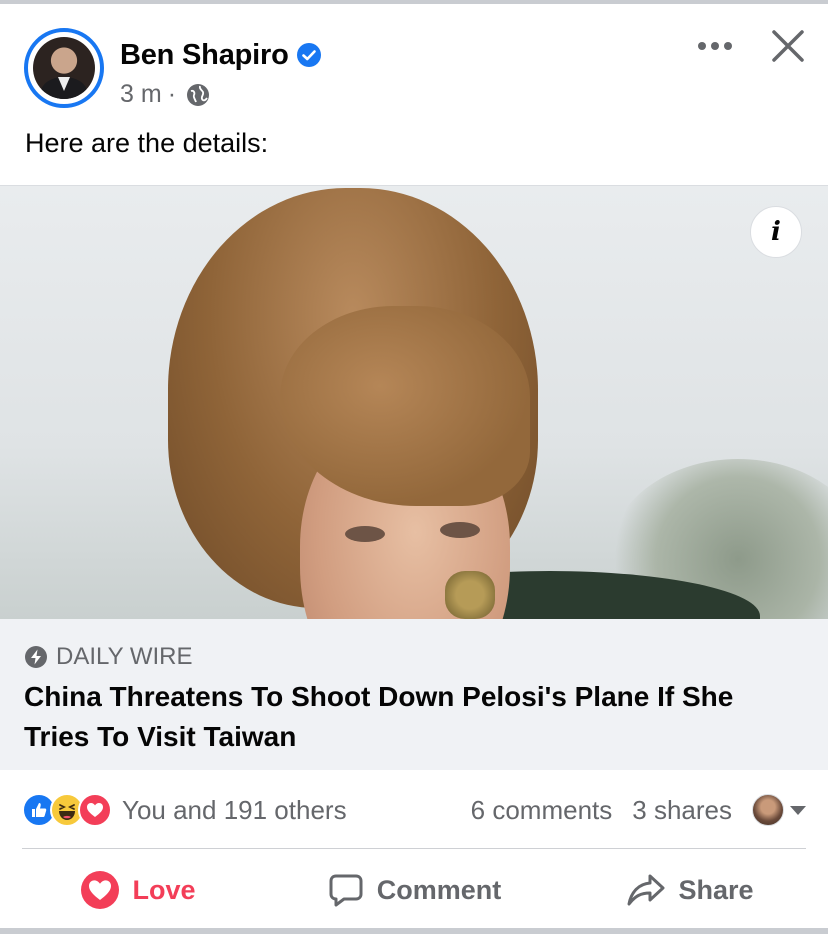 This screenshot has height=934, width=828. Describe the element at coordinates (414, 848) in the screenshot. I see `action-divider` at that location.